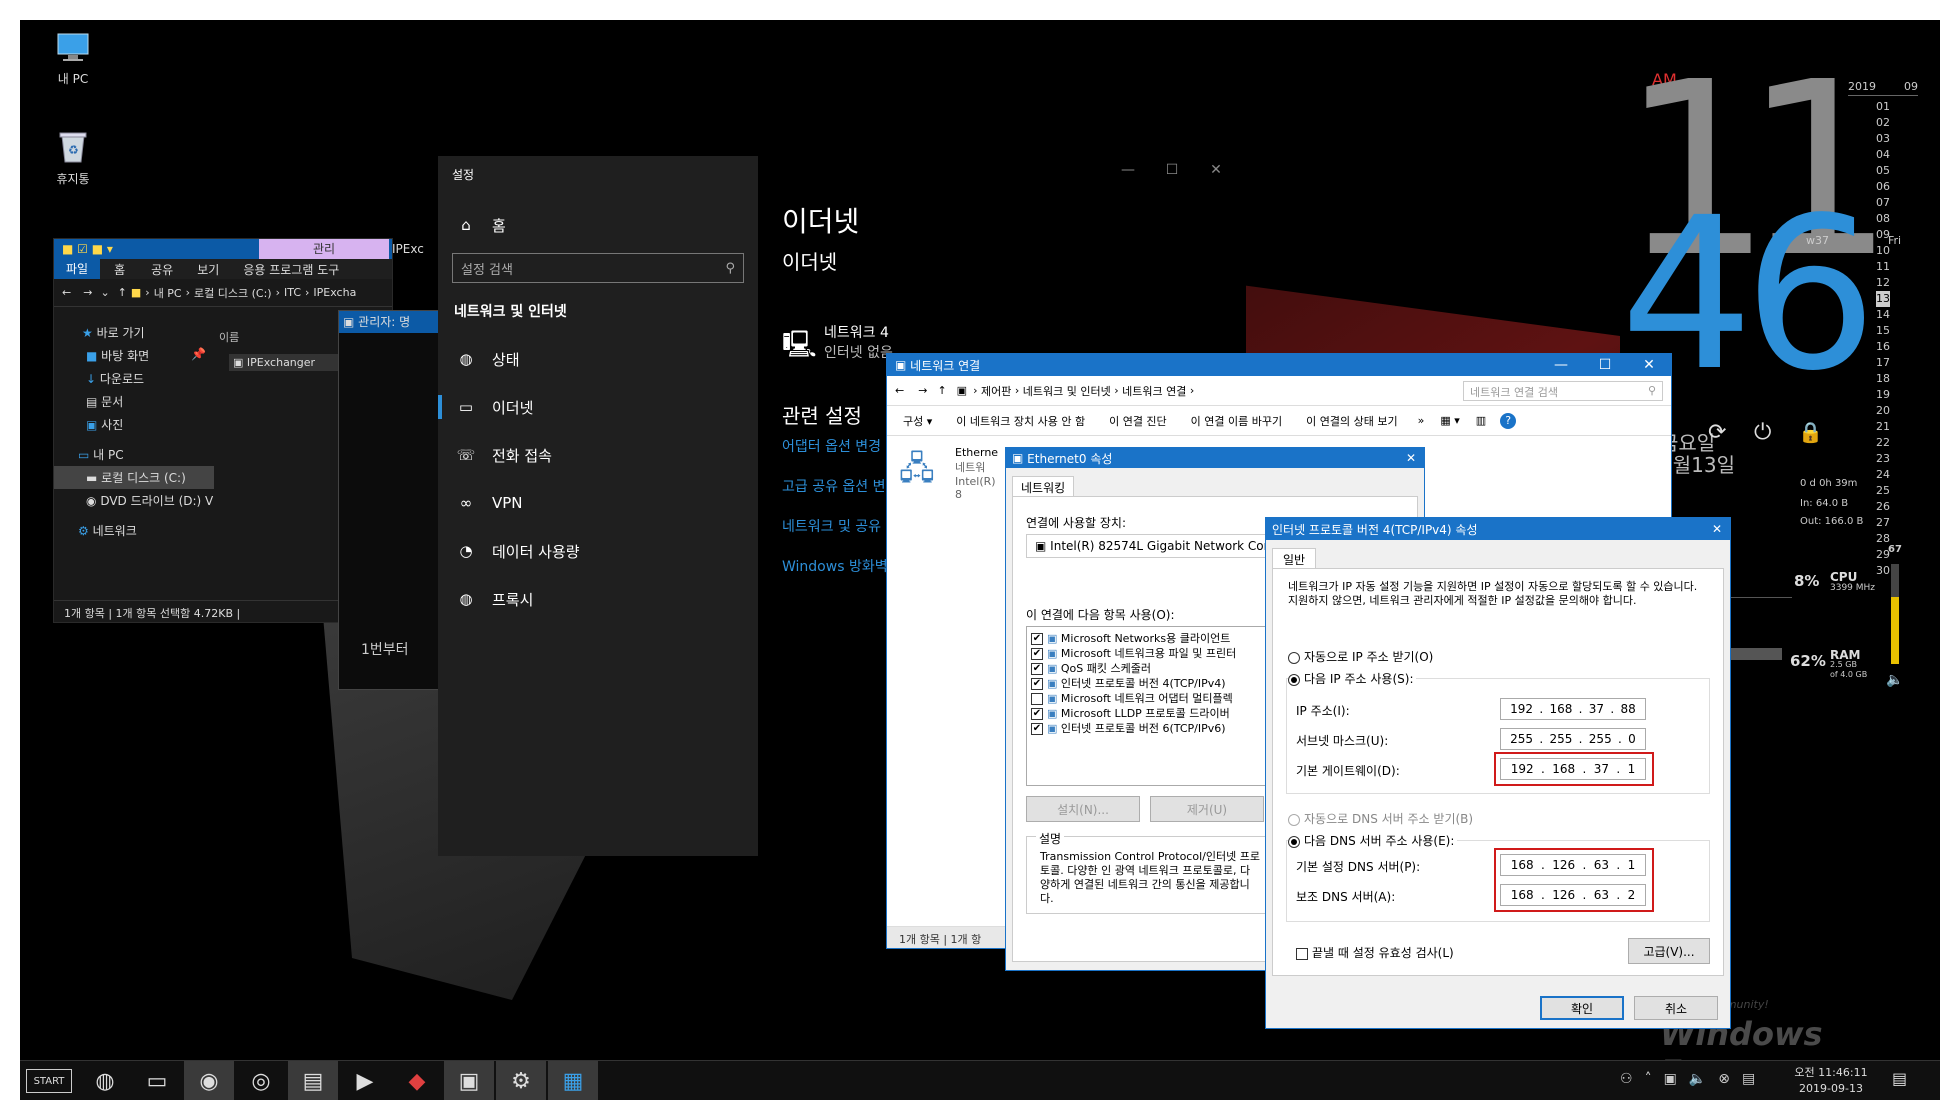 The width and height of the screenshot is (1960, 1120). Describe the element at coordinates (229, 337) in the screenshot. I see `column-header-name: 이름` at that location.